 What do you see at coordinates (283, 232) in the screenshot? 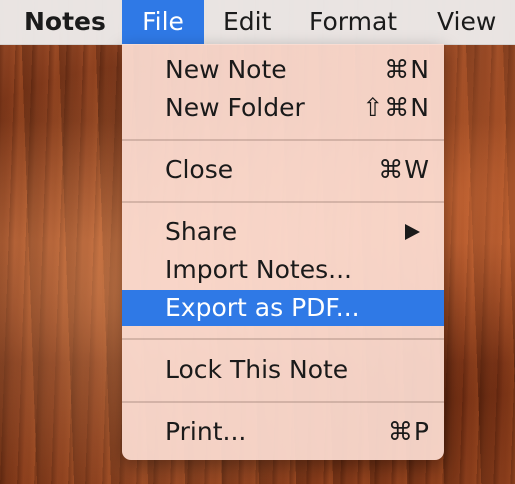
I see `menu-item-share: Share` at bounding box center [283, 232].